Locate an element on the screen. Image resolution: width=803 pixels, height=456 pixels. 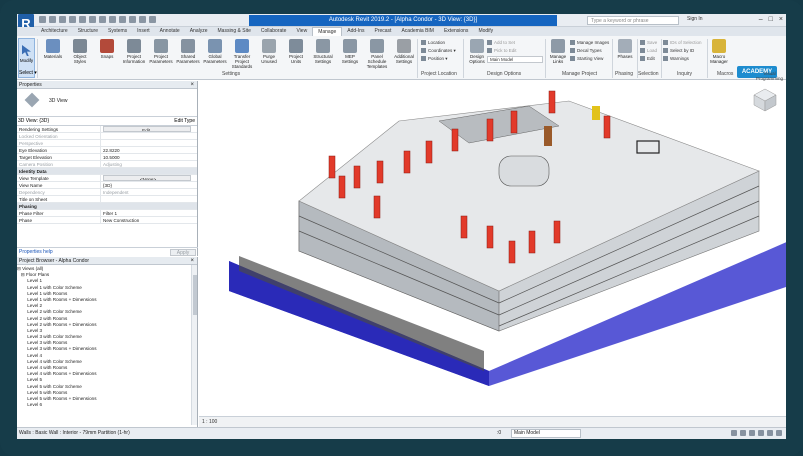
tab-manage: Manage is located at coordinates (327, 31).